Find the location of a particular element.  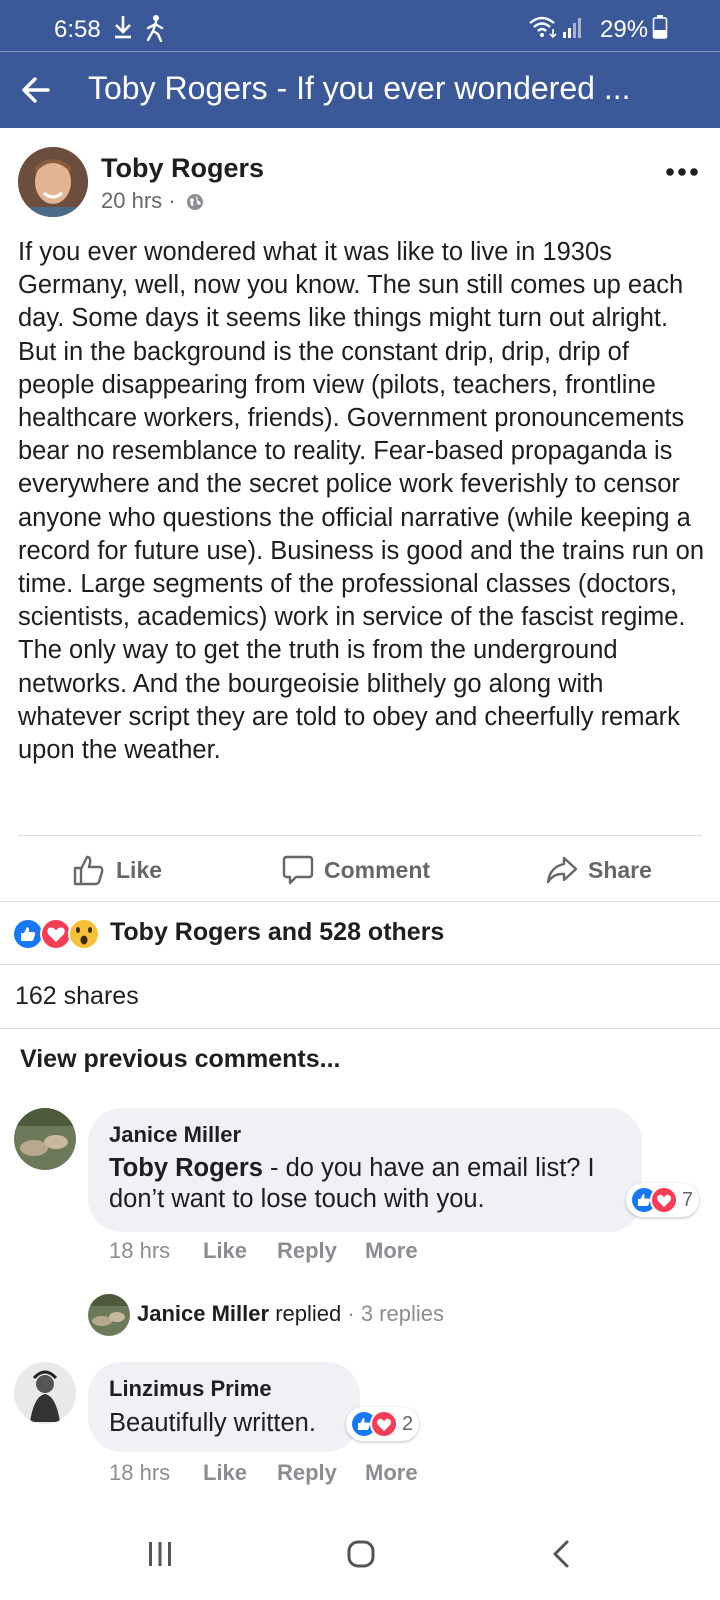

post-author-name: Toby Rogers is located at coordinates (182, 168).